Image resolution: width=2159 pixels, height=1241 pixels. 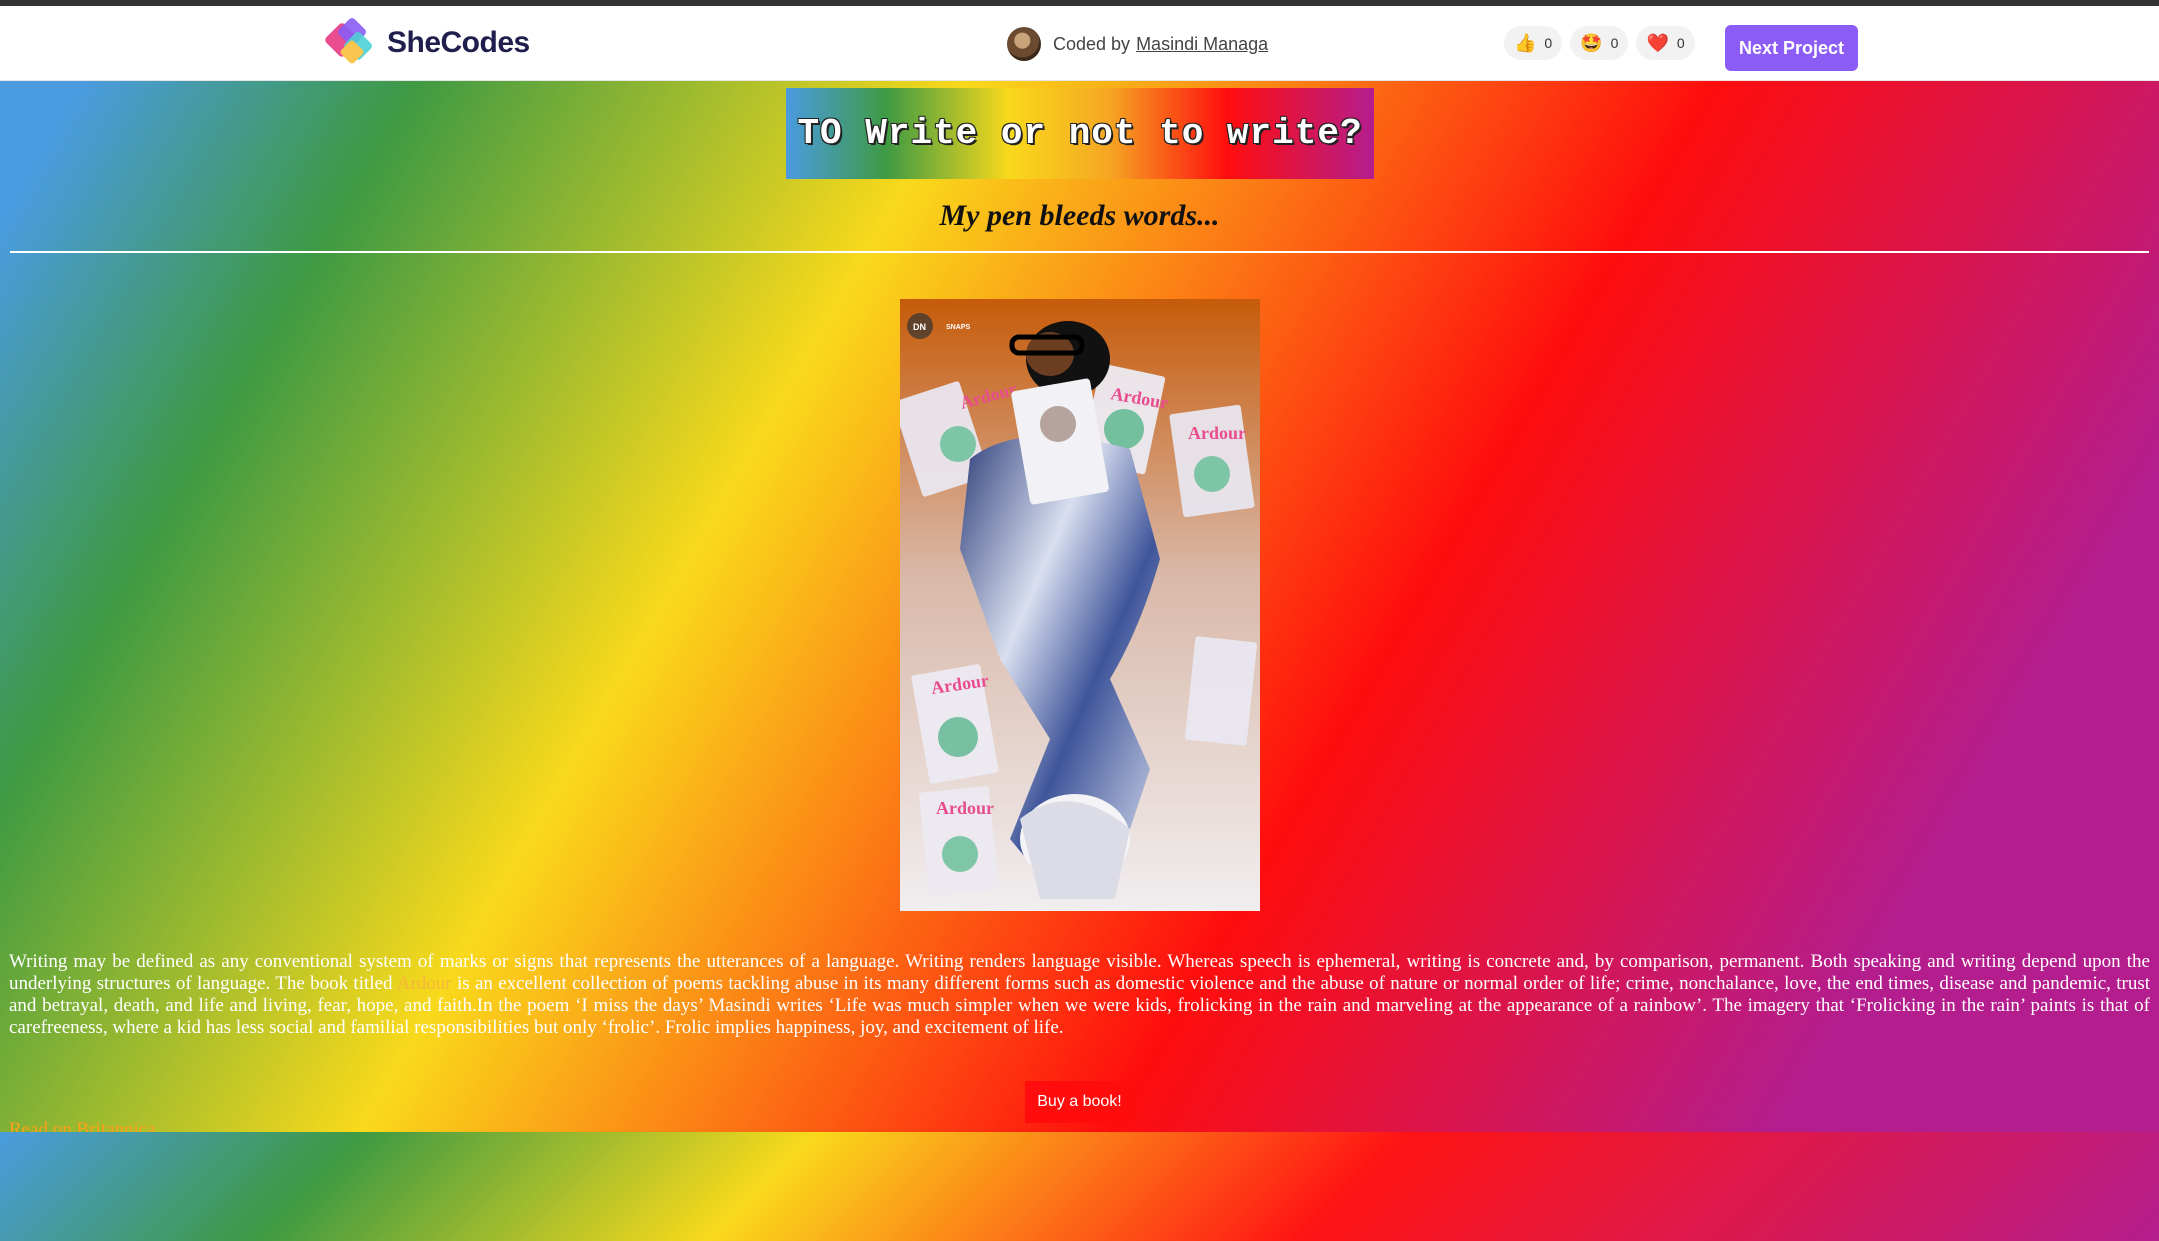 What do you see at coordinates (965, 808) in the screenshot?
I see `book-cover-text-5: Ardour` at bounding box center [965, 808].